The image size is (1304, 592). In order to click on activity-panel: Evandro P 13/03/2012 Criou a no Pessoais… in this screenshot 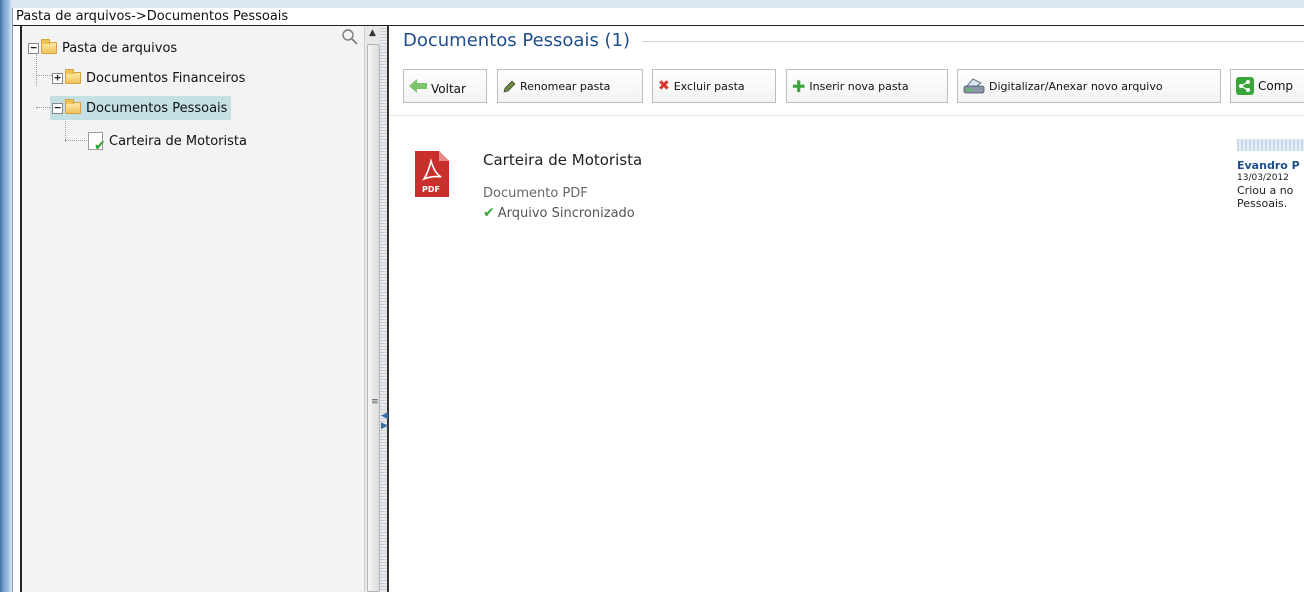, I will do `click(1270, 194)`.